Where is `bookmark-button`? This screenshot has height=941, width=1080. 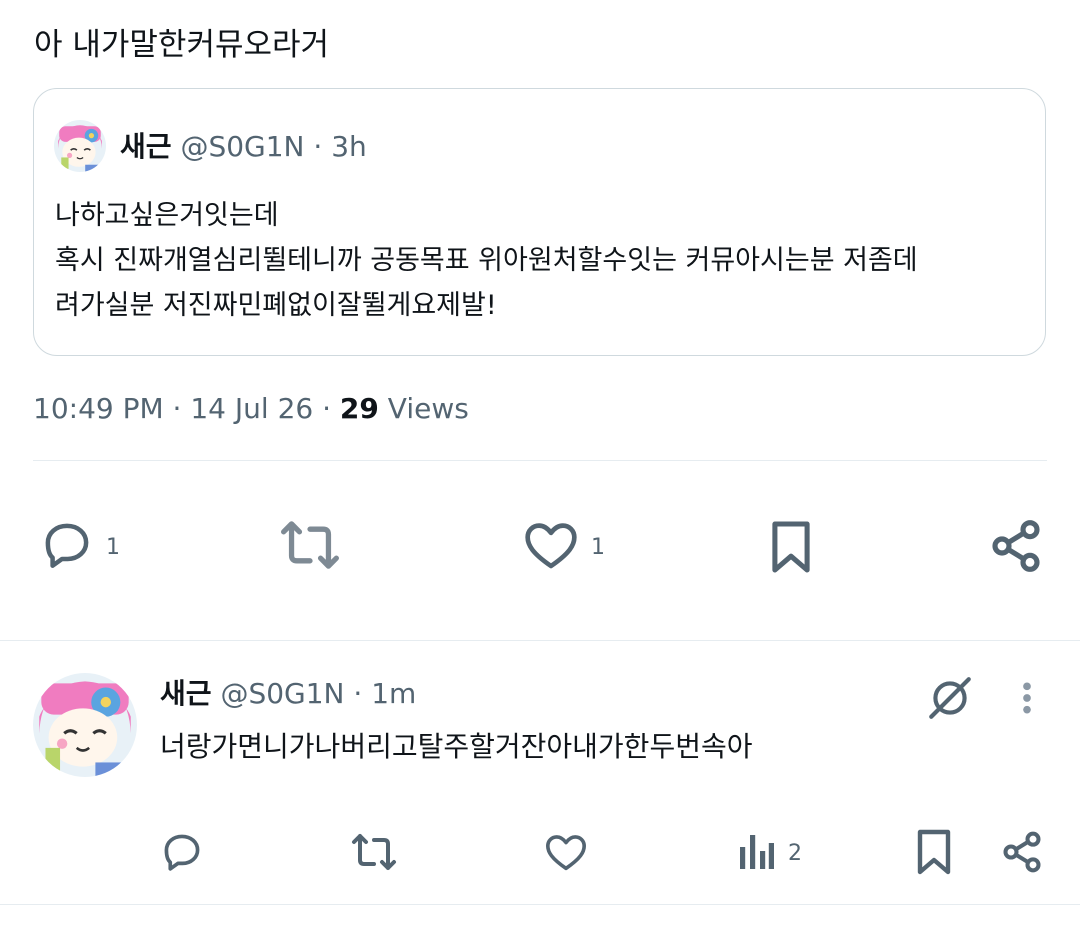 bookmark-button is located at coordinates (791, 549).